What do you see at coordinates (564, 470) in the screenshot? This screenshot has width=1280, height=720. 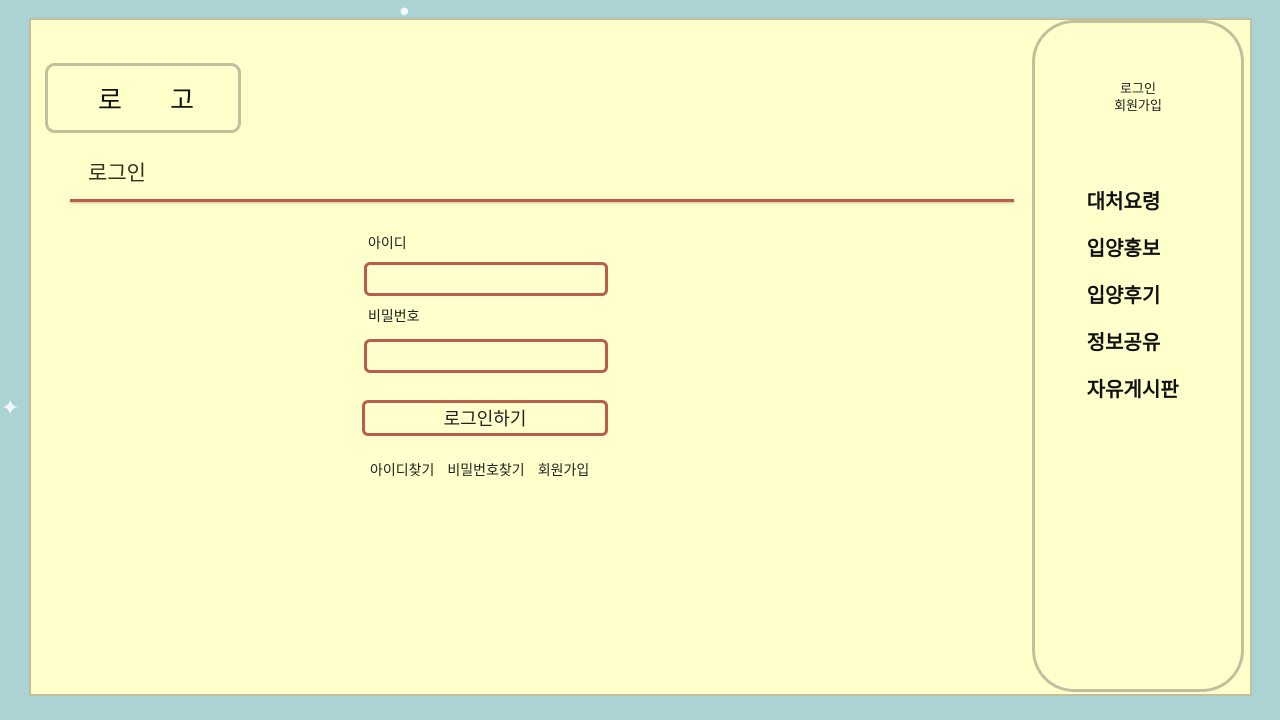 I see `signup-link: 회원가입` at bounding box center [564, 470].